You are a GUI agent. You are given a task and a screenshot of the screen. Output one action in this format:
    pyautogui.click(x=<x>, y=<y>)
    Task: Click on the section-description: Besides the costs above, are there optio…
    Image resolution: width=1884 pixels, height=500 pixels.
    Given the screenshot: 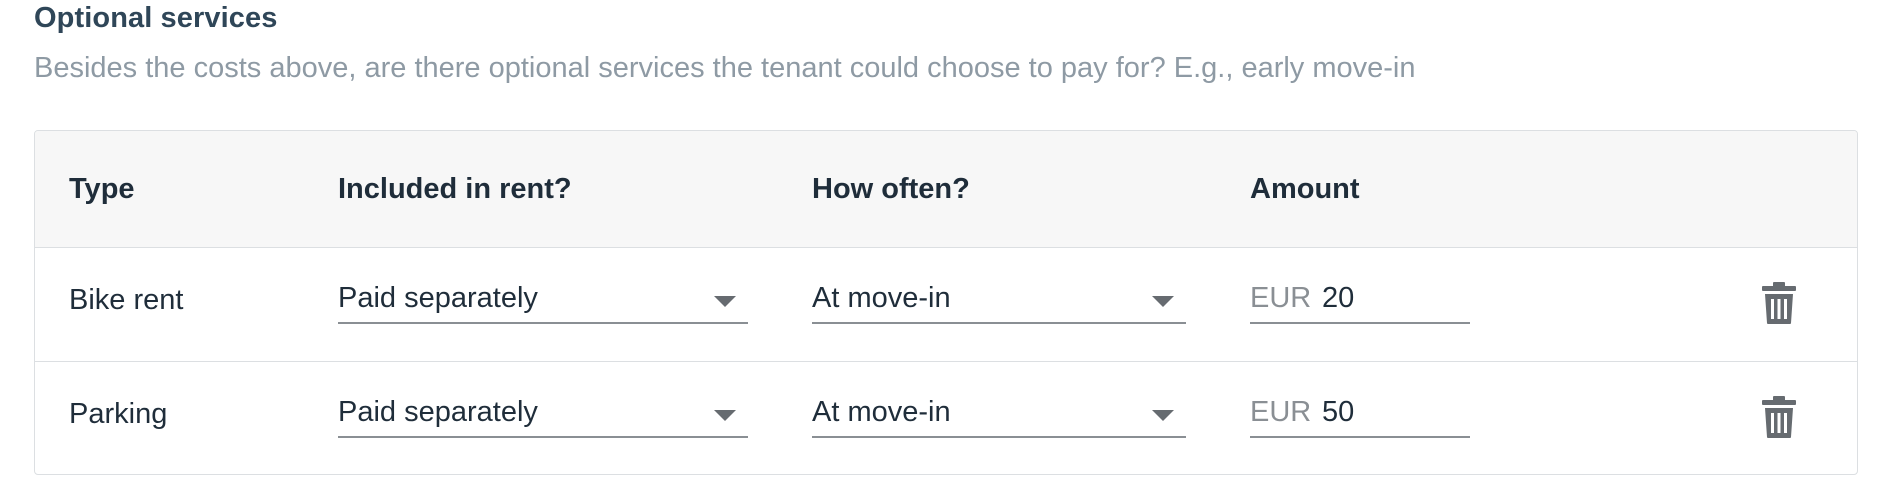 What is the action you would take?
    pyautogui.click(x=725, y=68)
    